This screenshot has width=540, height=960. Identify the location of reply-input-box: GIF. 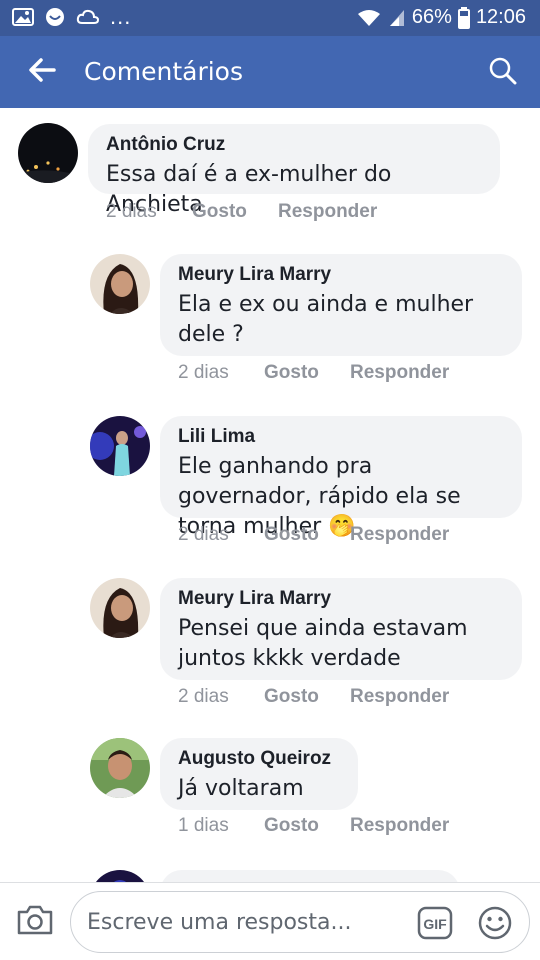
(300, 922).